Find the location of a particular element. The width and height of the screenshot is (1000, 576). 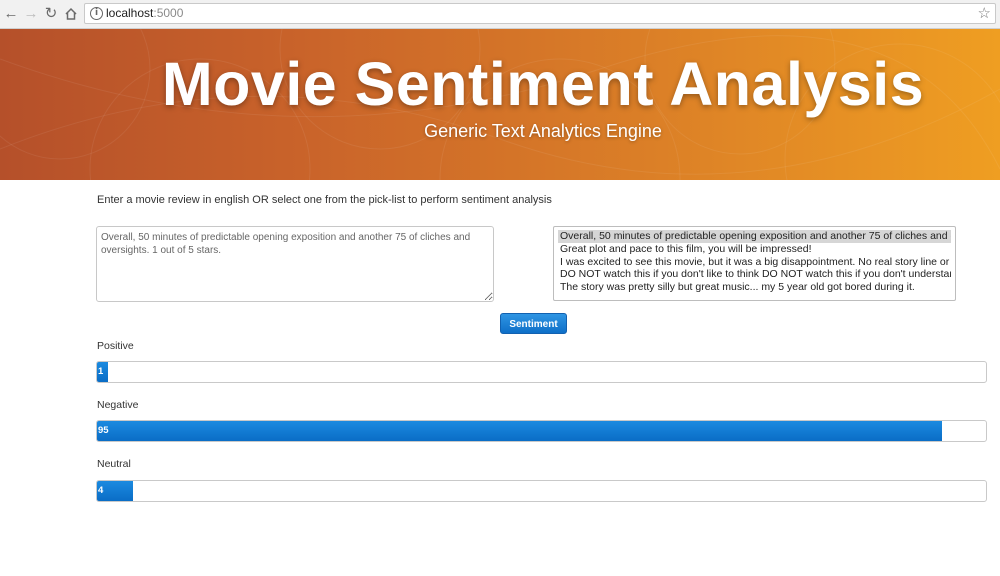

positive-progress-bar: 1 is located at coordinates (541, 372).